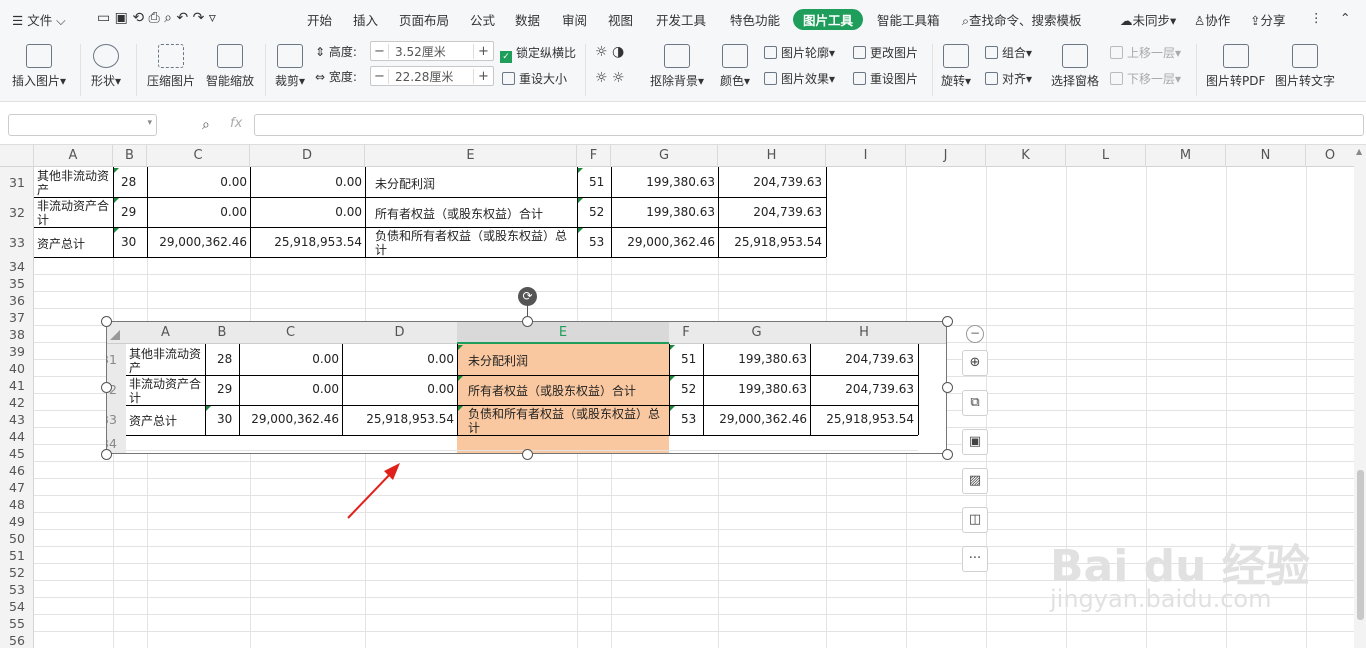 The width and height of the screenshot is (1366, 648). What do you see at coordinates (1008, 52) in the screenshot?
I see `group-button: 组合▾` at bounding box center [1008, 52].